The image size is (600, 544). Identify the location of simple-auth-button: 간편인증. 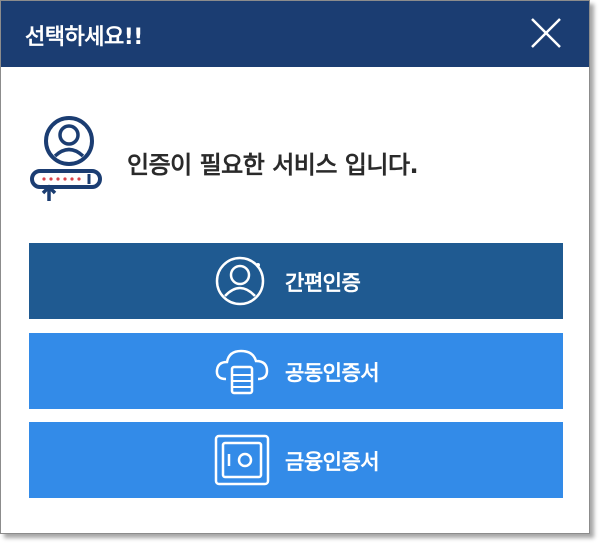
(296, 281).